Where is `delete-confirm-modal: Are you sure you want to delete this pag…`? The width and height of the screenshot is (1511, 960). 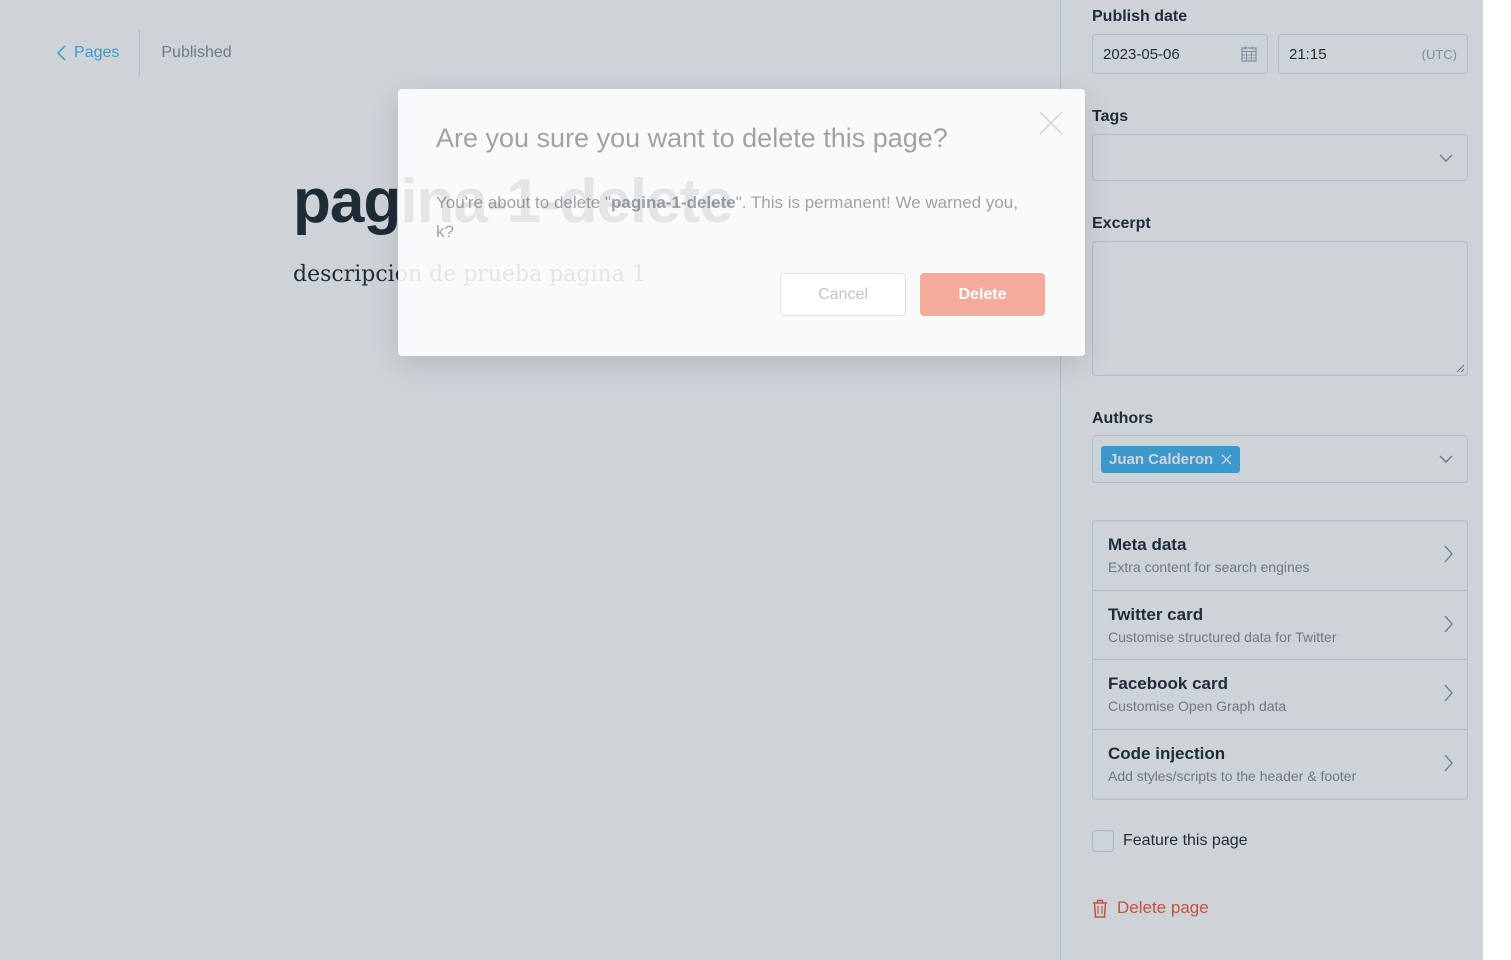
delete-confirm-modal: Are you sure you want to delete this pag… is located at coordinates (741, 222).